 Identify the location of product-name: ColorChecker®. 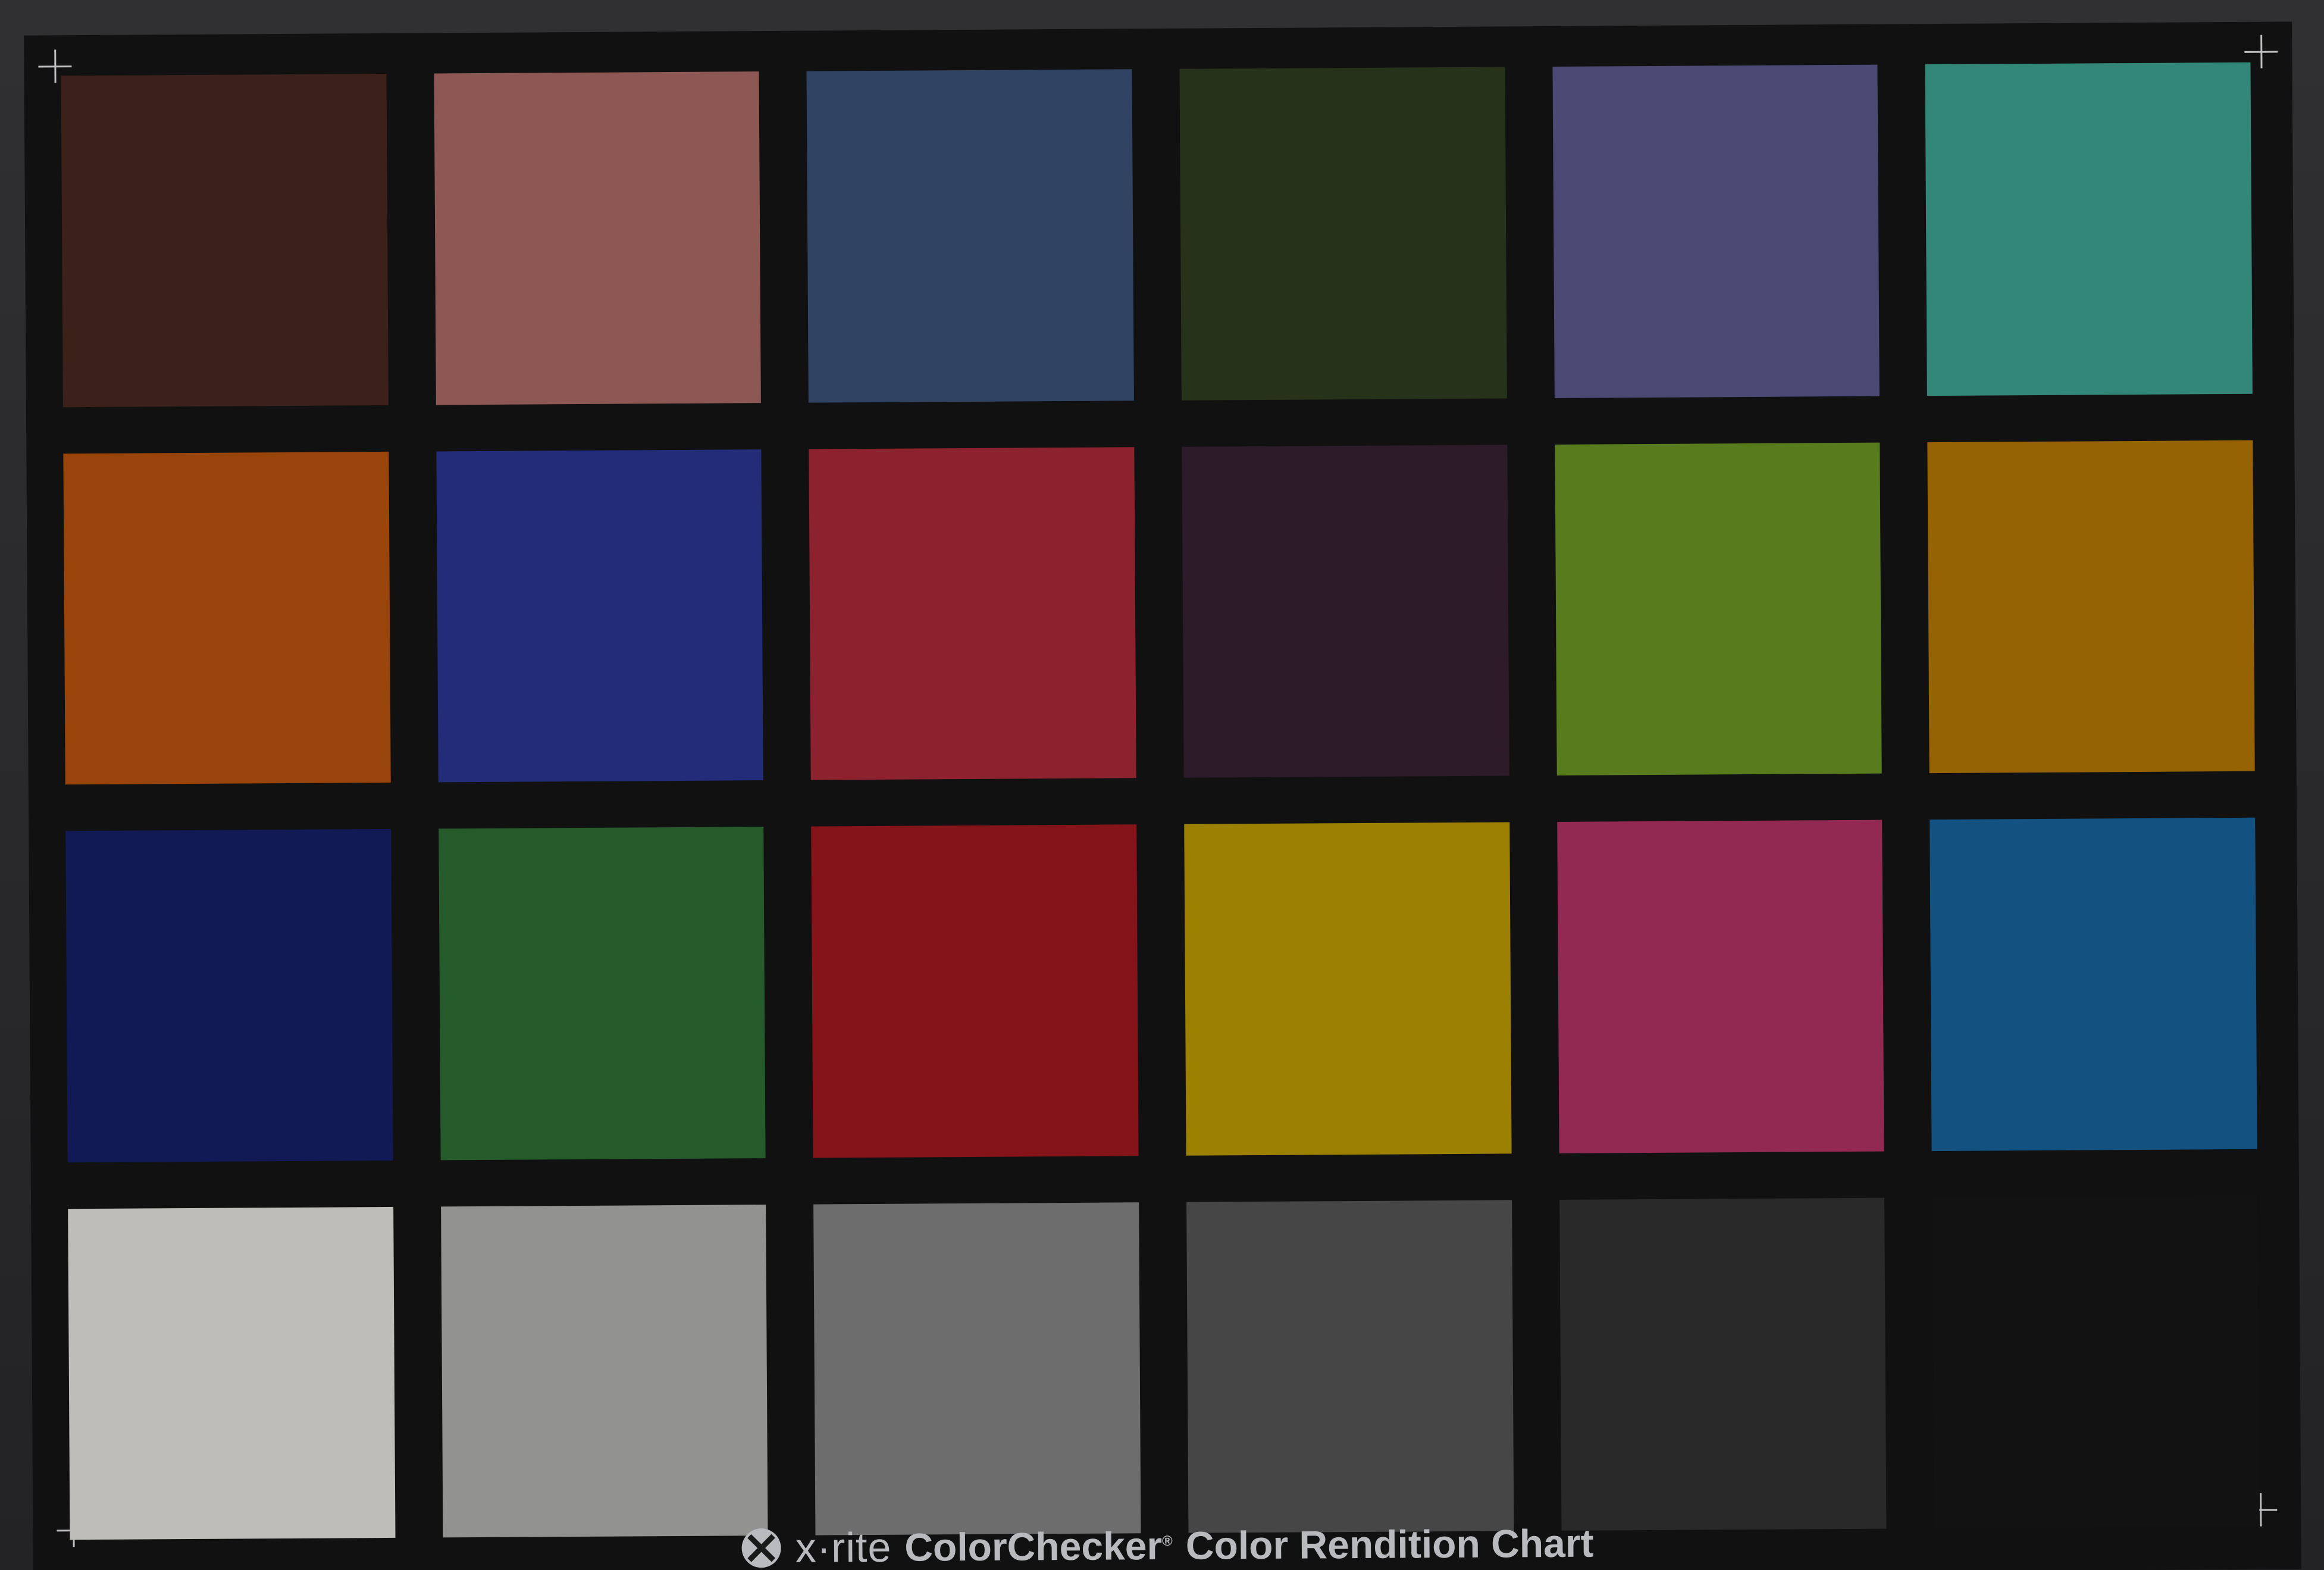
(1038, 1546).